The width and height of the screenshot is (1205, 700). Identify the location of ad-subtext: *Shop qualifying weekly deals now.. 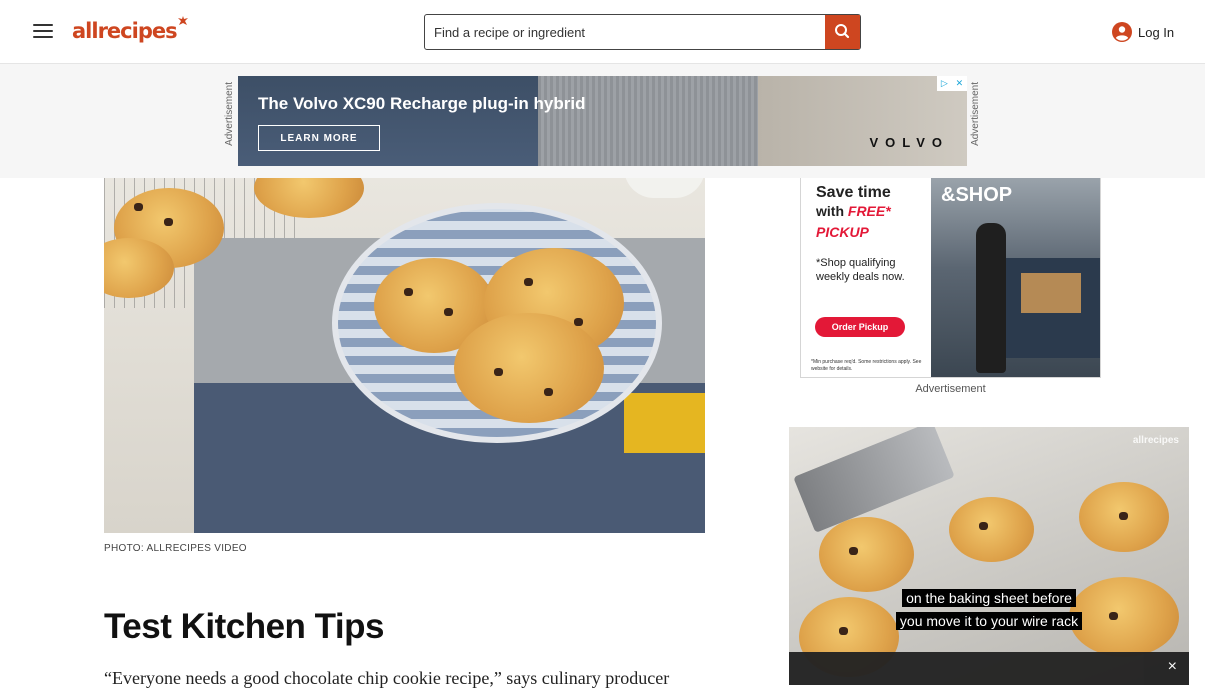
(860, 270).